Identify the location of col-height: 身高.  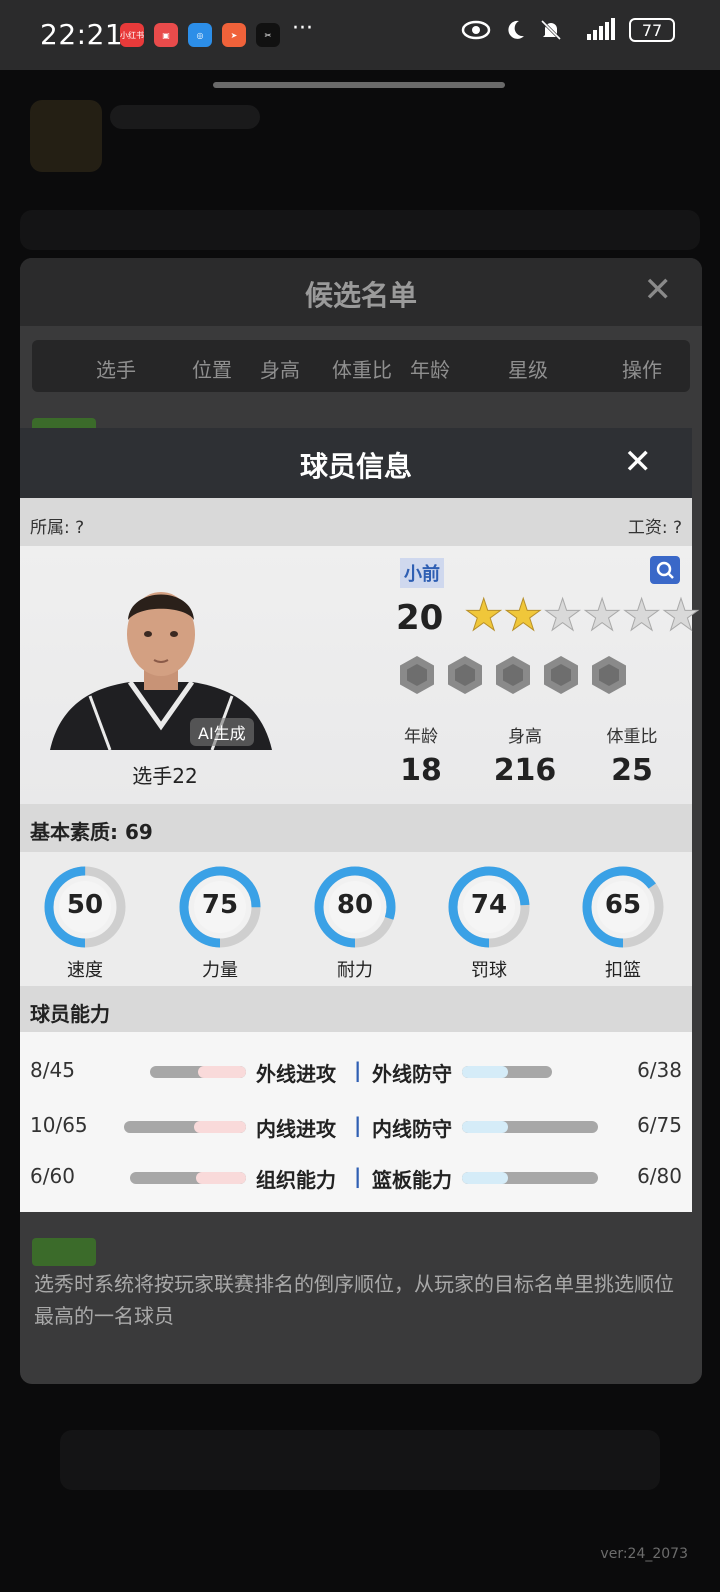
(280, 370).